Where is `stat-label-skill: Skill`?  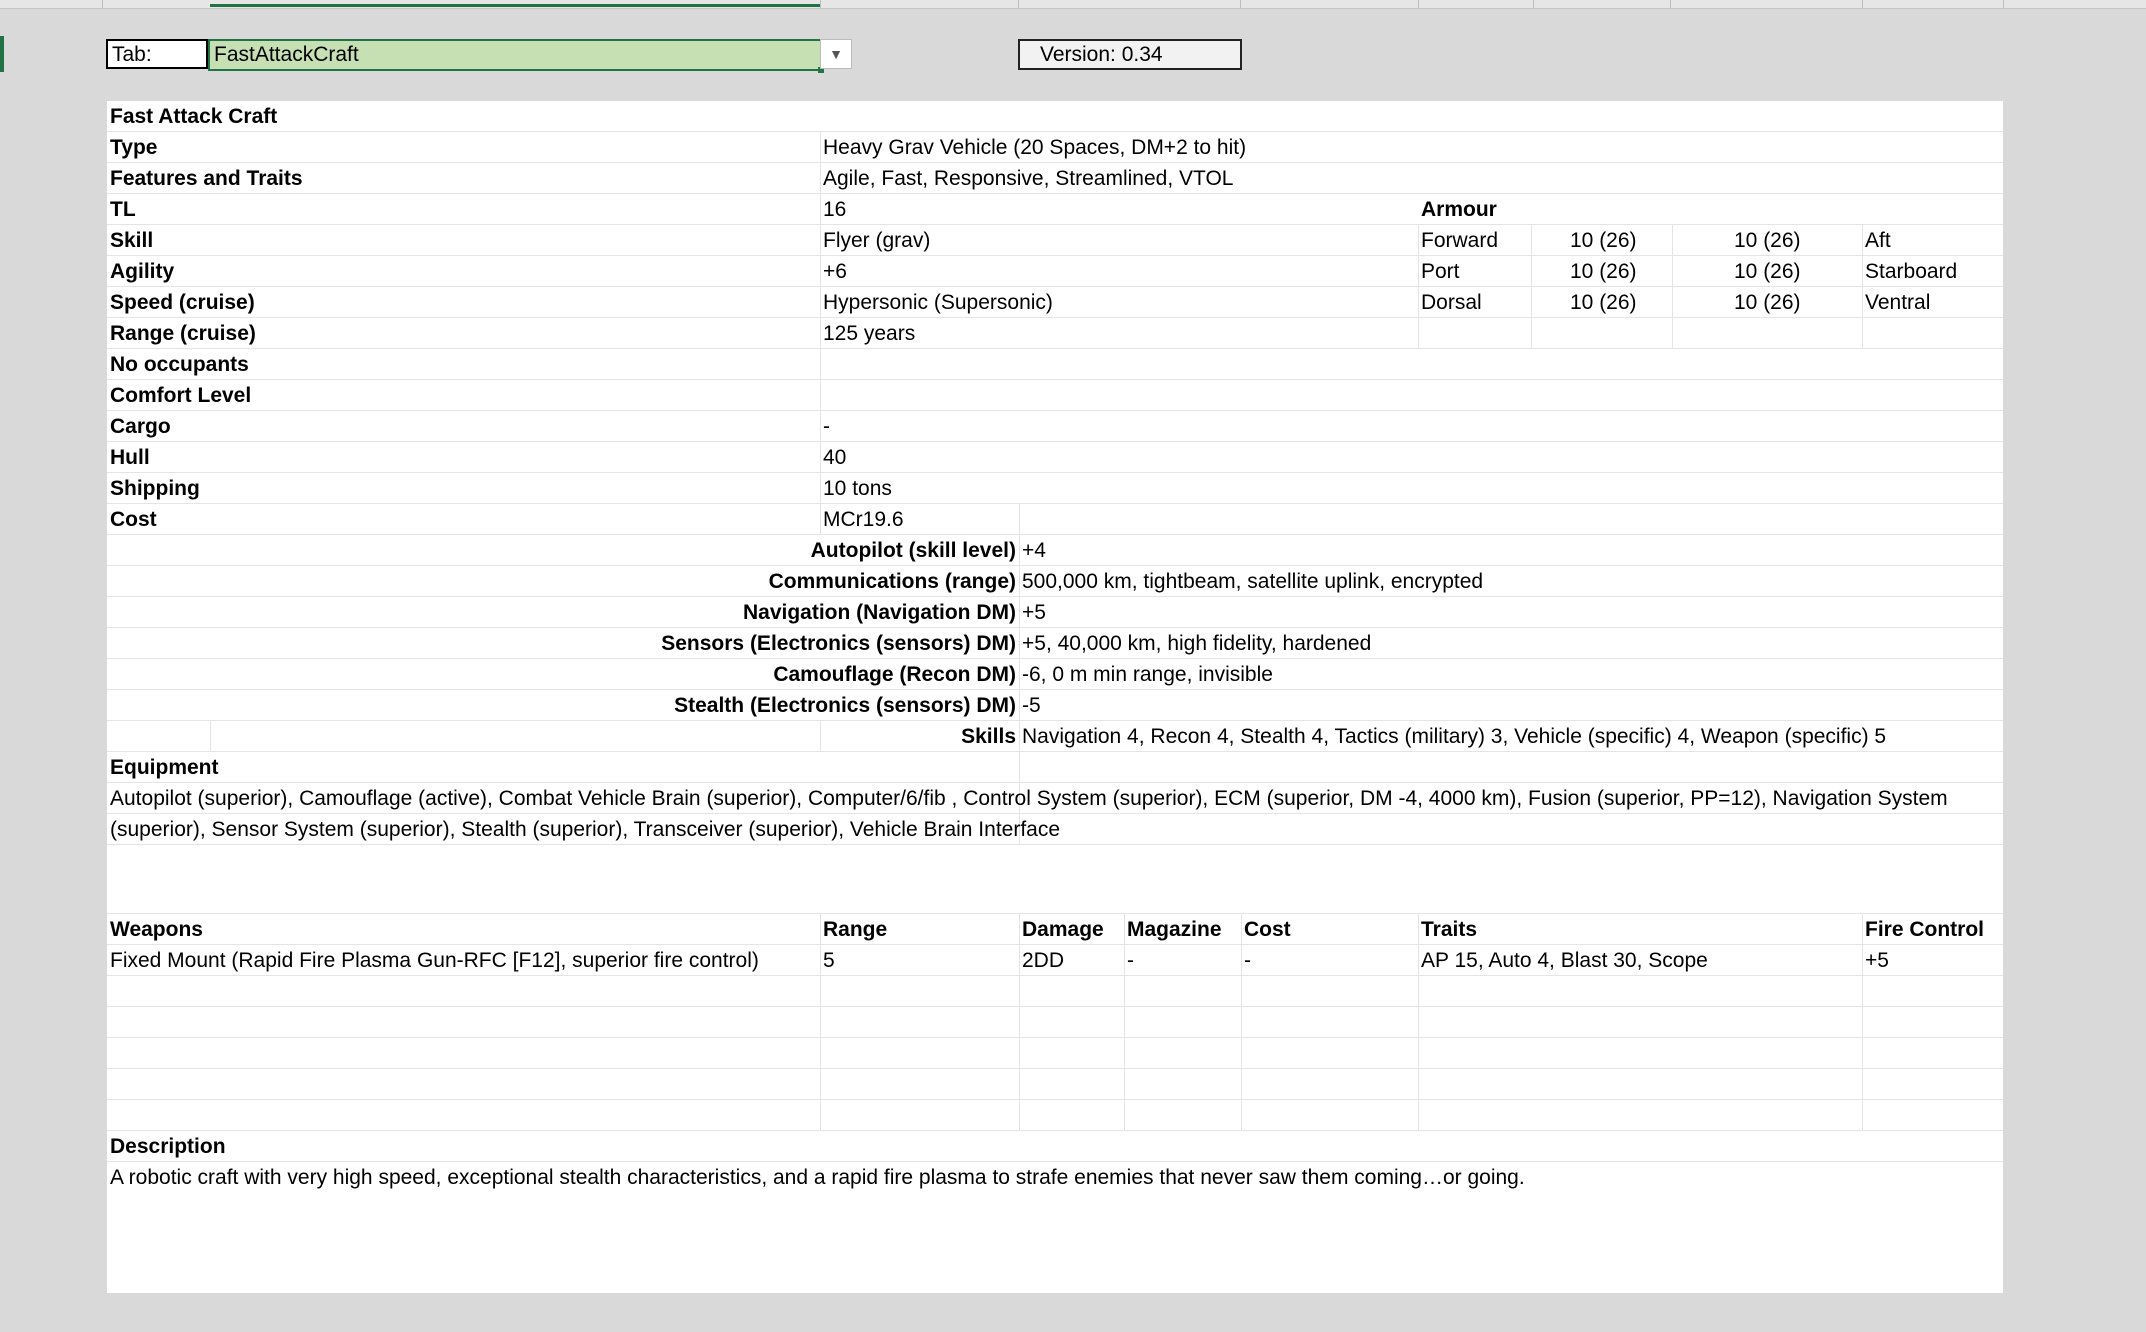 stat-label-skill: Skill is located at coordinates (132, 240).